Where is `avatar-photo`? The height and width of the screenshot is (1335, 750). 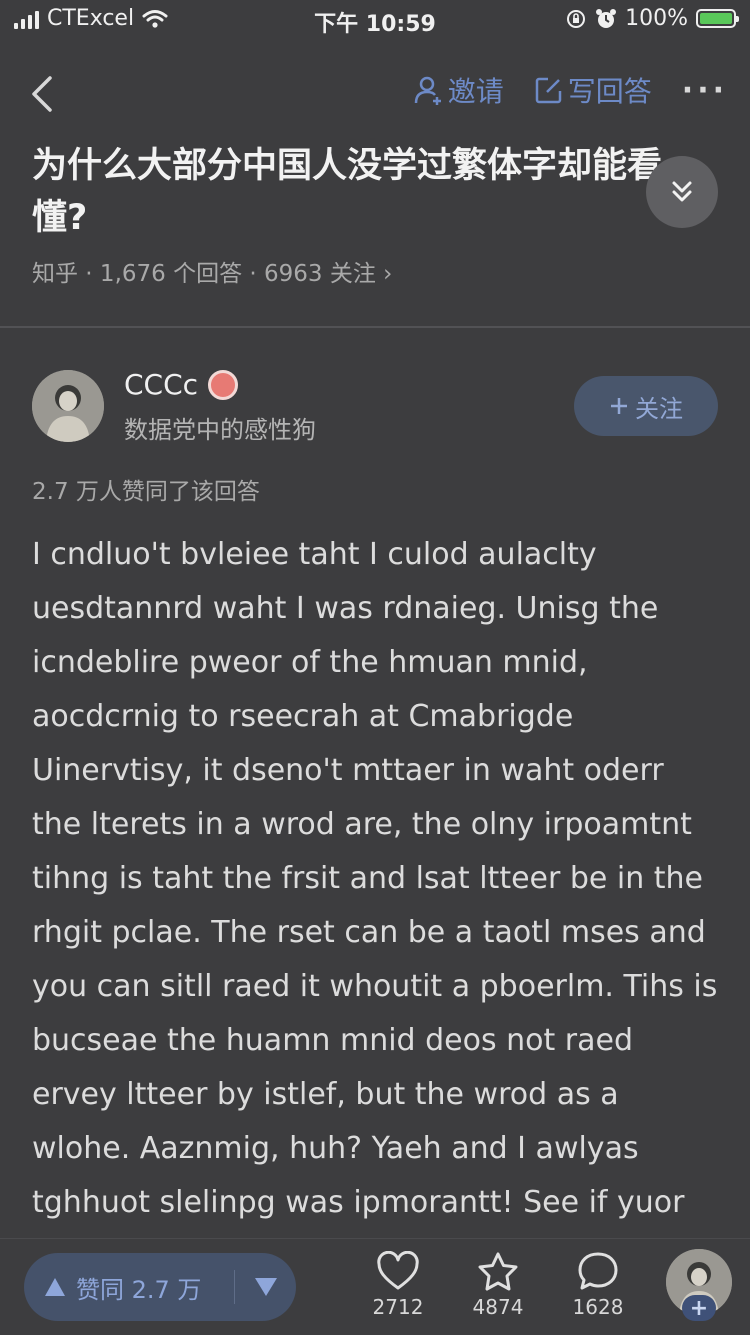 avatar-photo is located at coordinates (68, 406).